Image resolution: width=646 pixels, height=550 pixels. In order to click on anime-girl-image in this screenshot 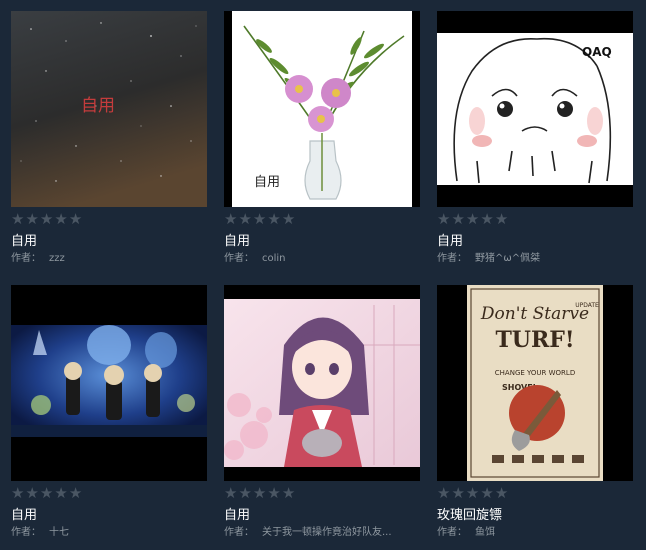, I will do `click(322, 383)`.